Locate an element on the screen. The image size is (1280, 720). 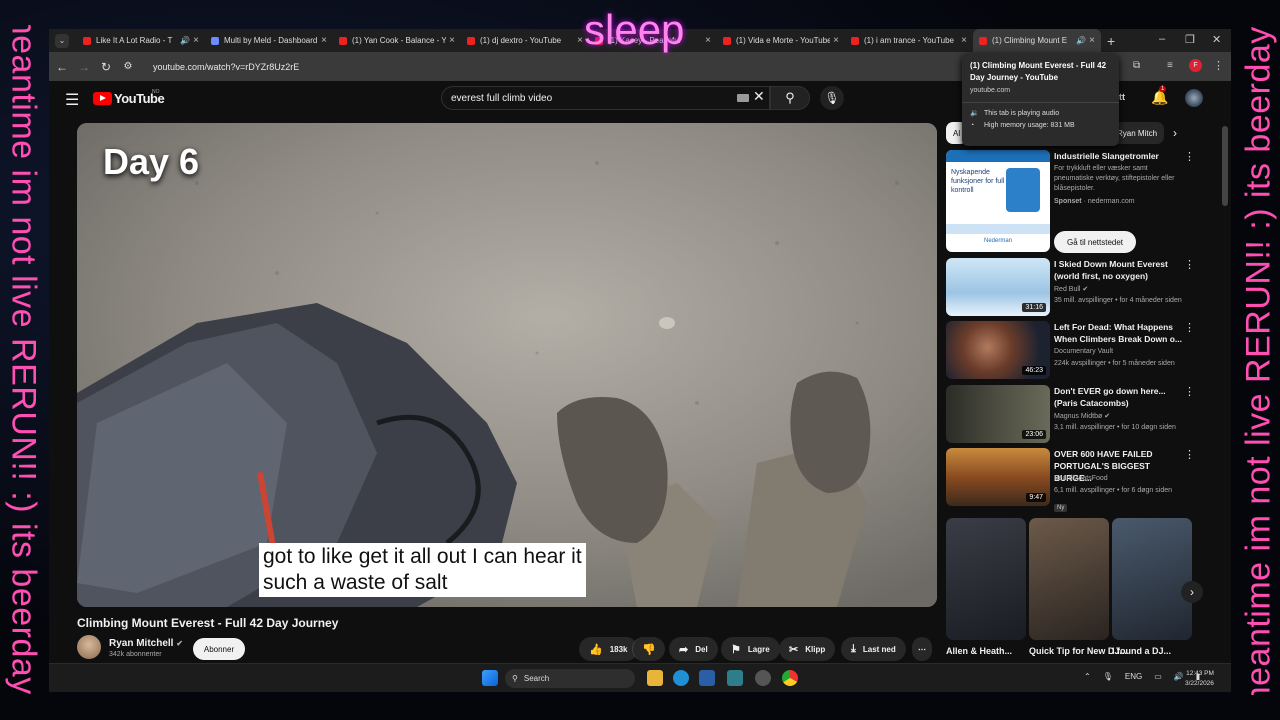
recommendation-channel: BeardMeatsFood is located at coordinates (1081, 478).